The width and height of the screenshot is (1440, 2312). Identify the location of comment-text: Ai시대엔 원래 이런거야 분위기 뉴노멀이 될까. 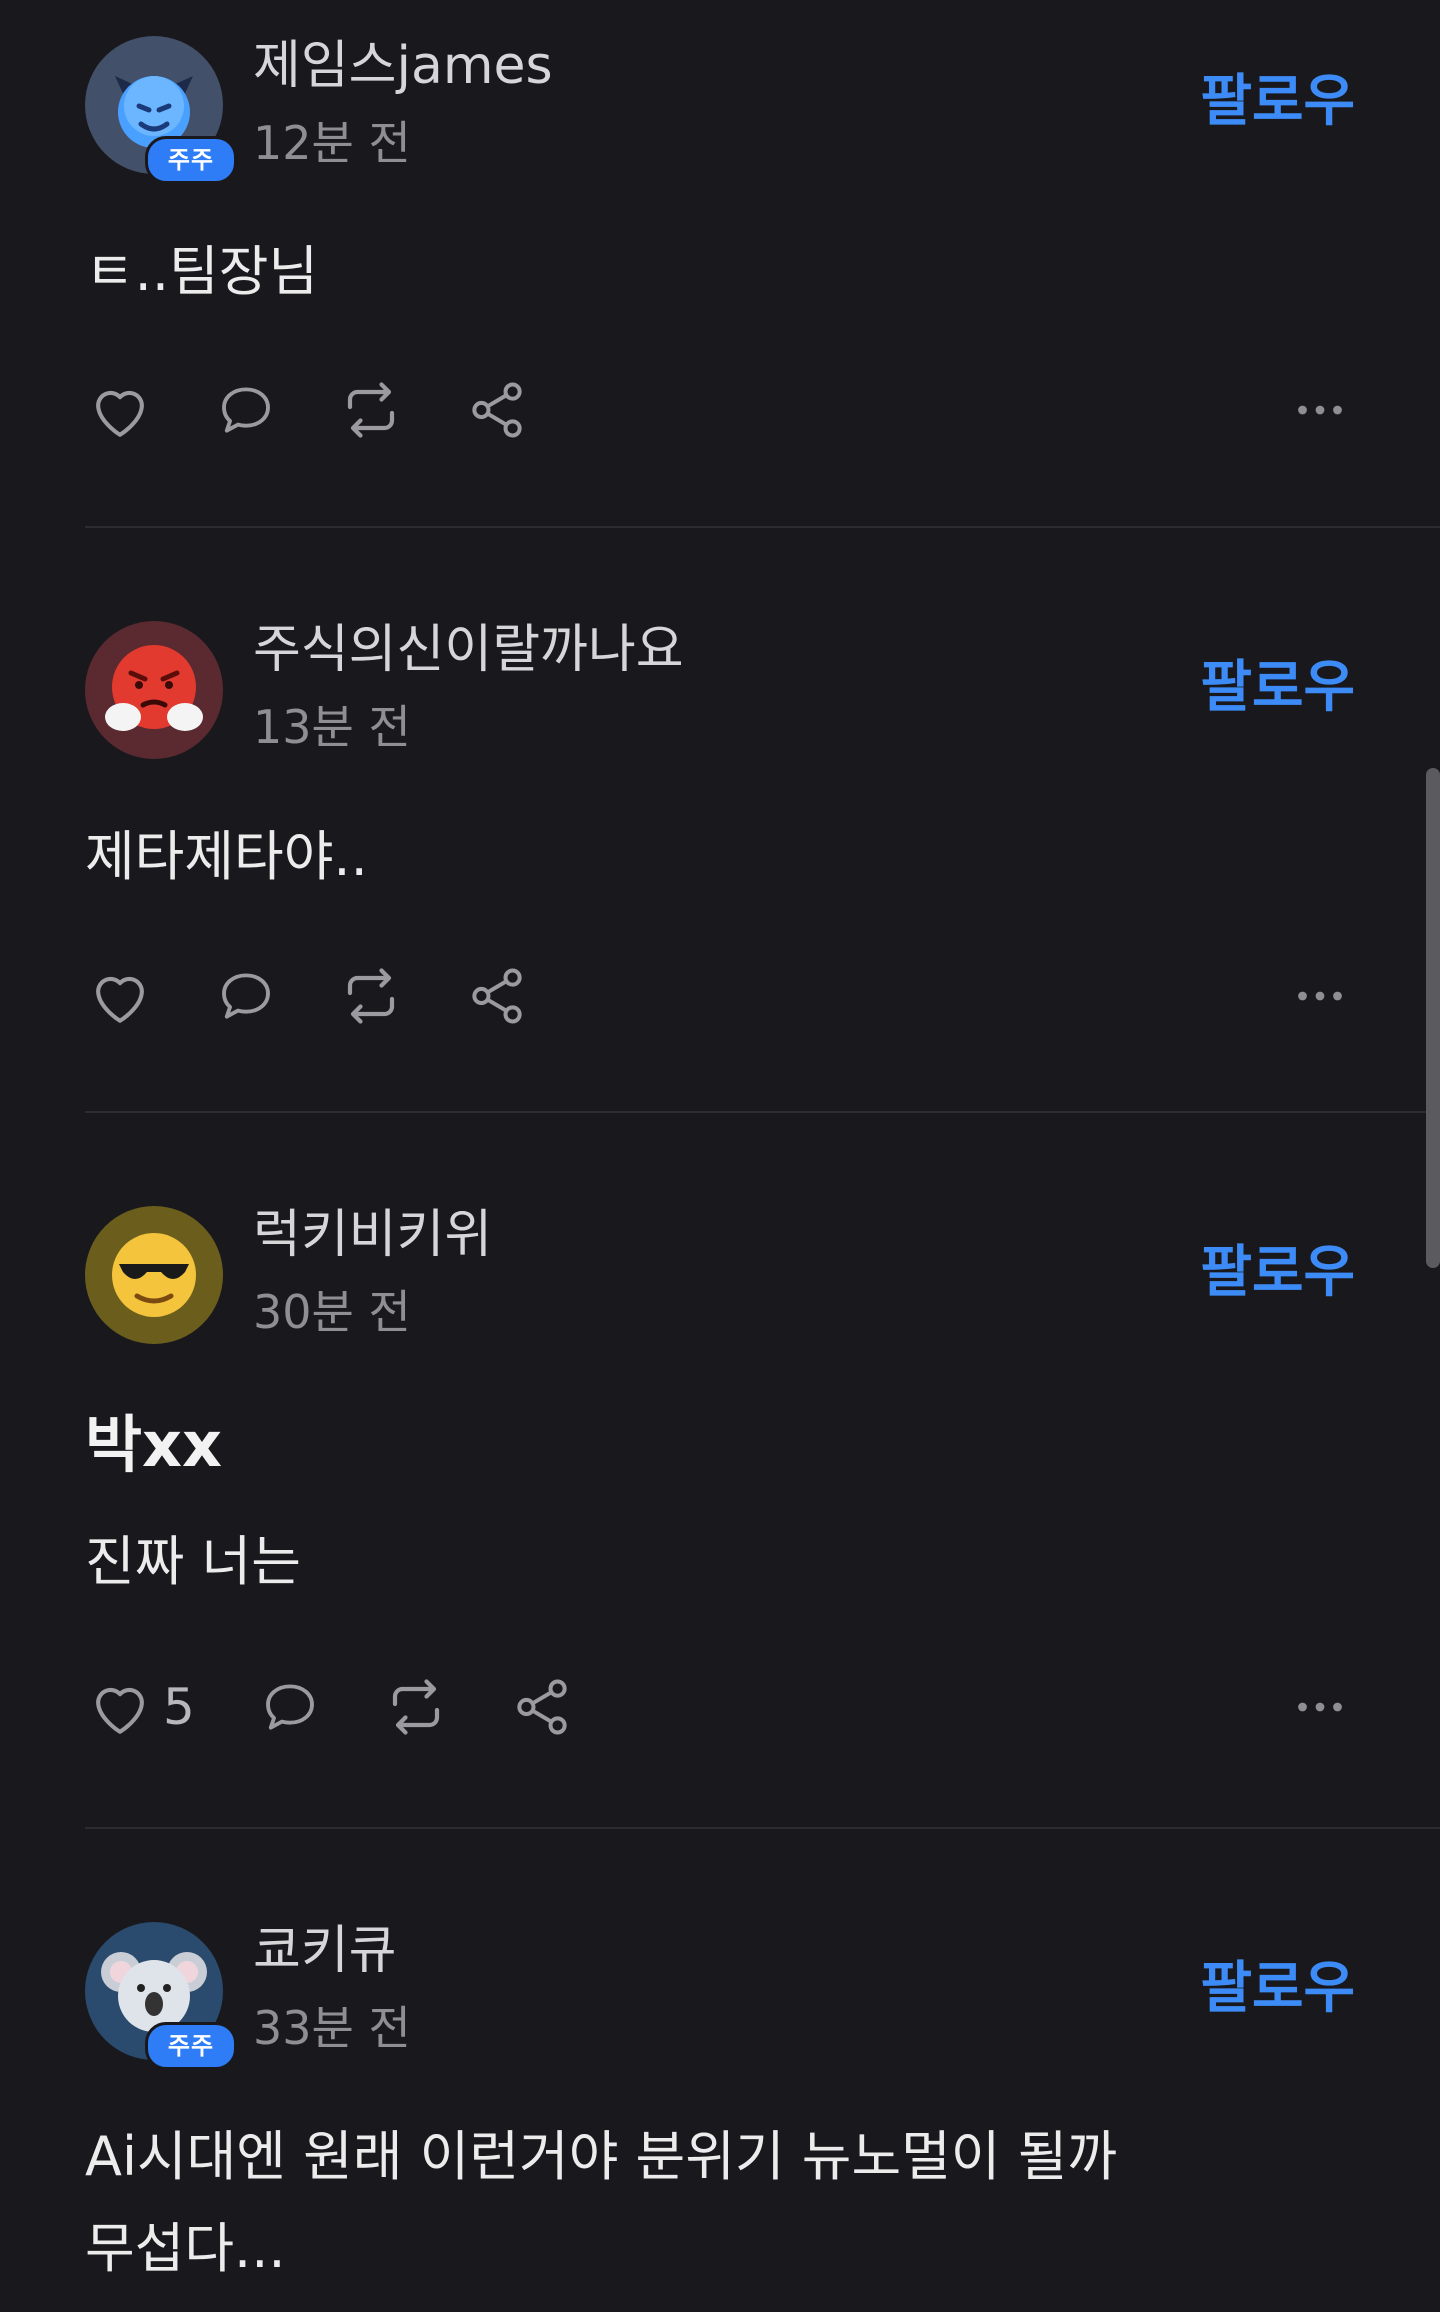
(601, 2156).